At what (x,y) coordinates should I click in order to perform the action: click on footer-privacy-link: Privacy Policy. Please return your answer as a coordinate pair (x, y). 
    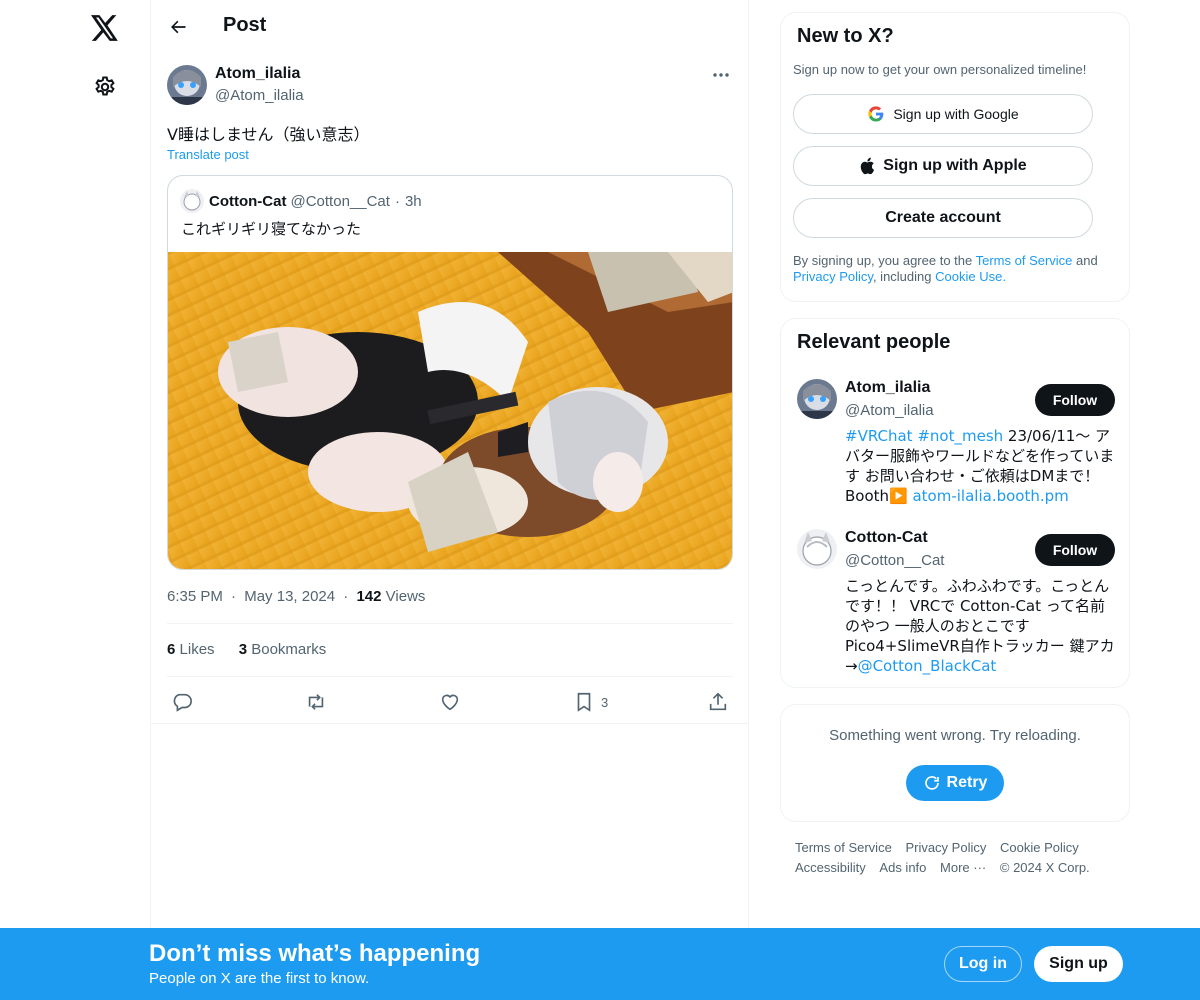
    Looking at the image, I should click on (945, 848).